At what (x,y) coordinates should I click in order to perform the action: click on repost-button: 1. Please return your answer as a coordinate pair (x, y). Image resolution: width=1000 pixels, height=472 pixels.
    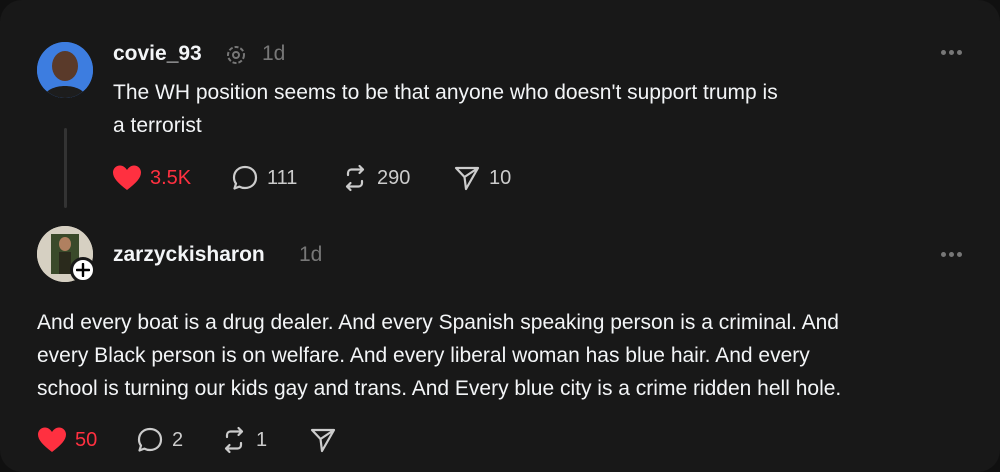
    Looking at the image, I should click on (243, 440).